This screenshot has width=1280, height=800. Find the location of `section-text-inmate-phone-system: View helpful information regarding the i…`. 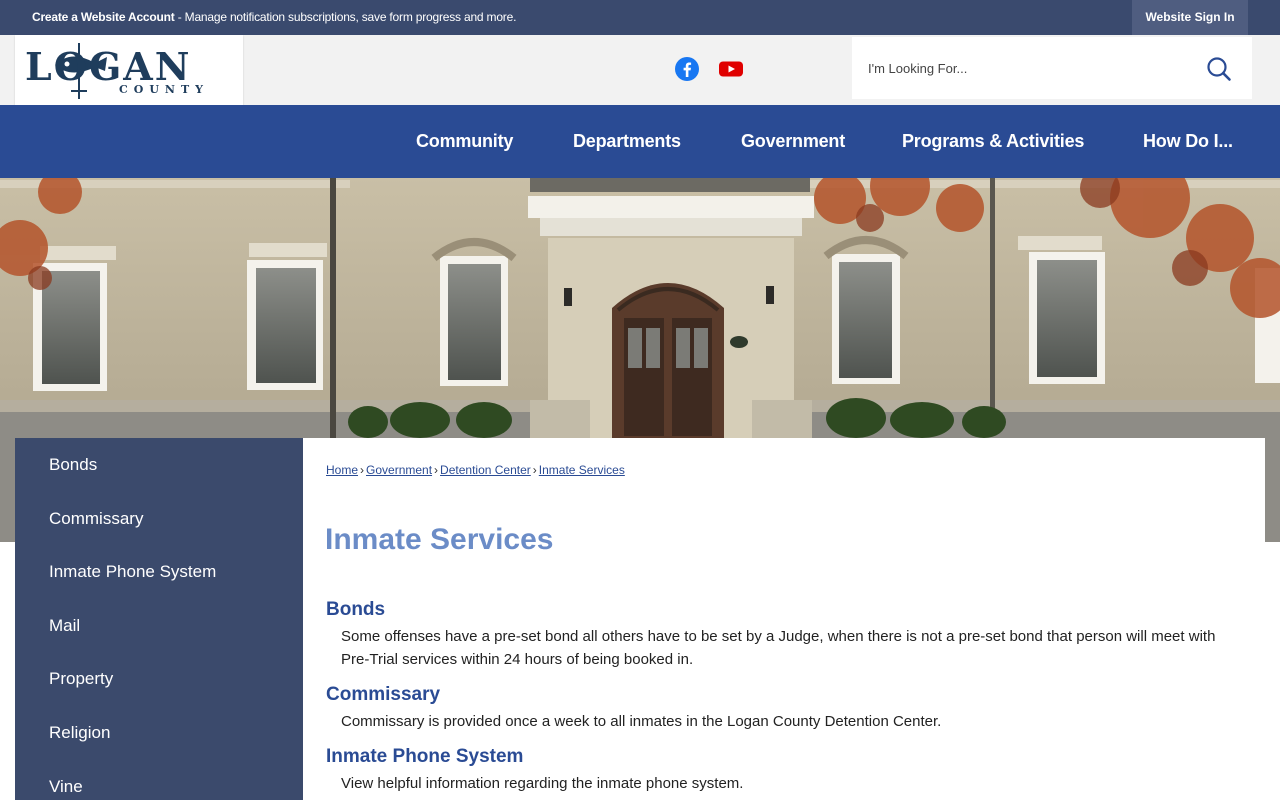

section-text-inmate-phone-system: View helpful information regarding the i… is located at coordinates (542, 783).